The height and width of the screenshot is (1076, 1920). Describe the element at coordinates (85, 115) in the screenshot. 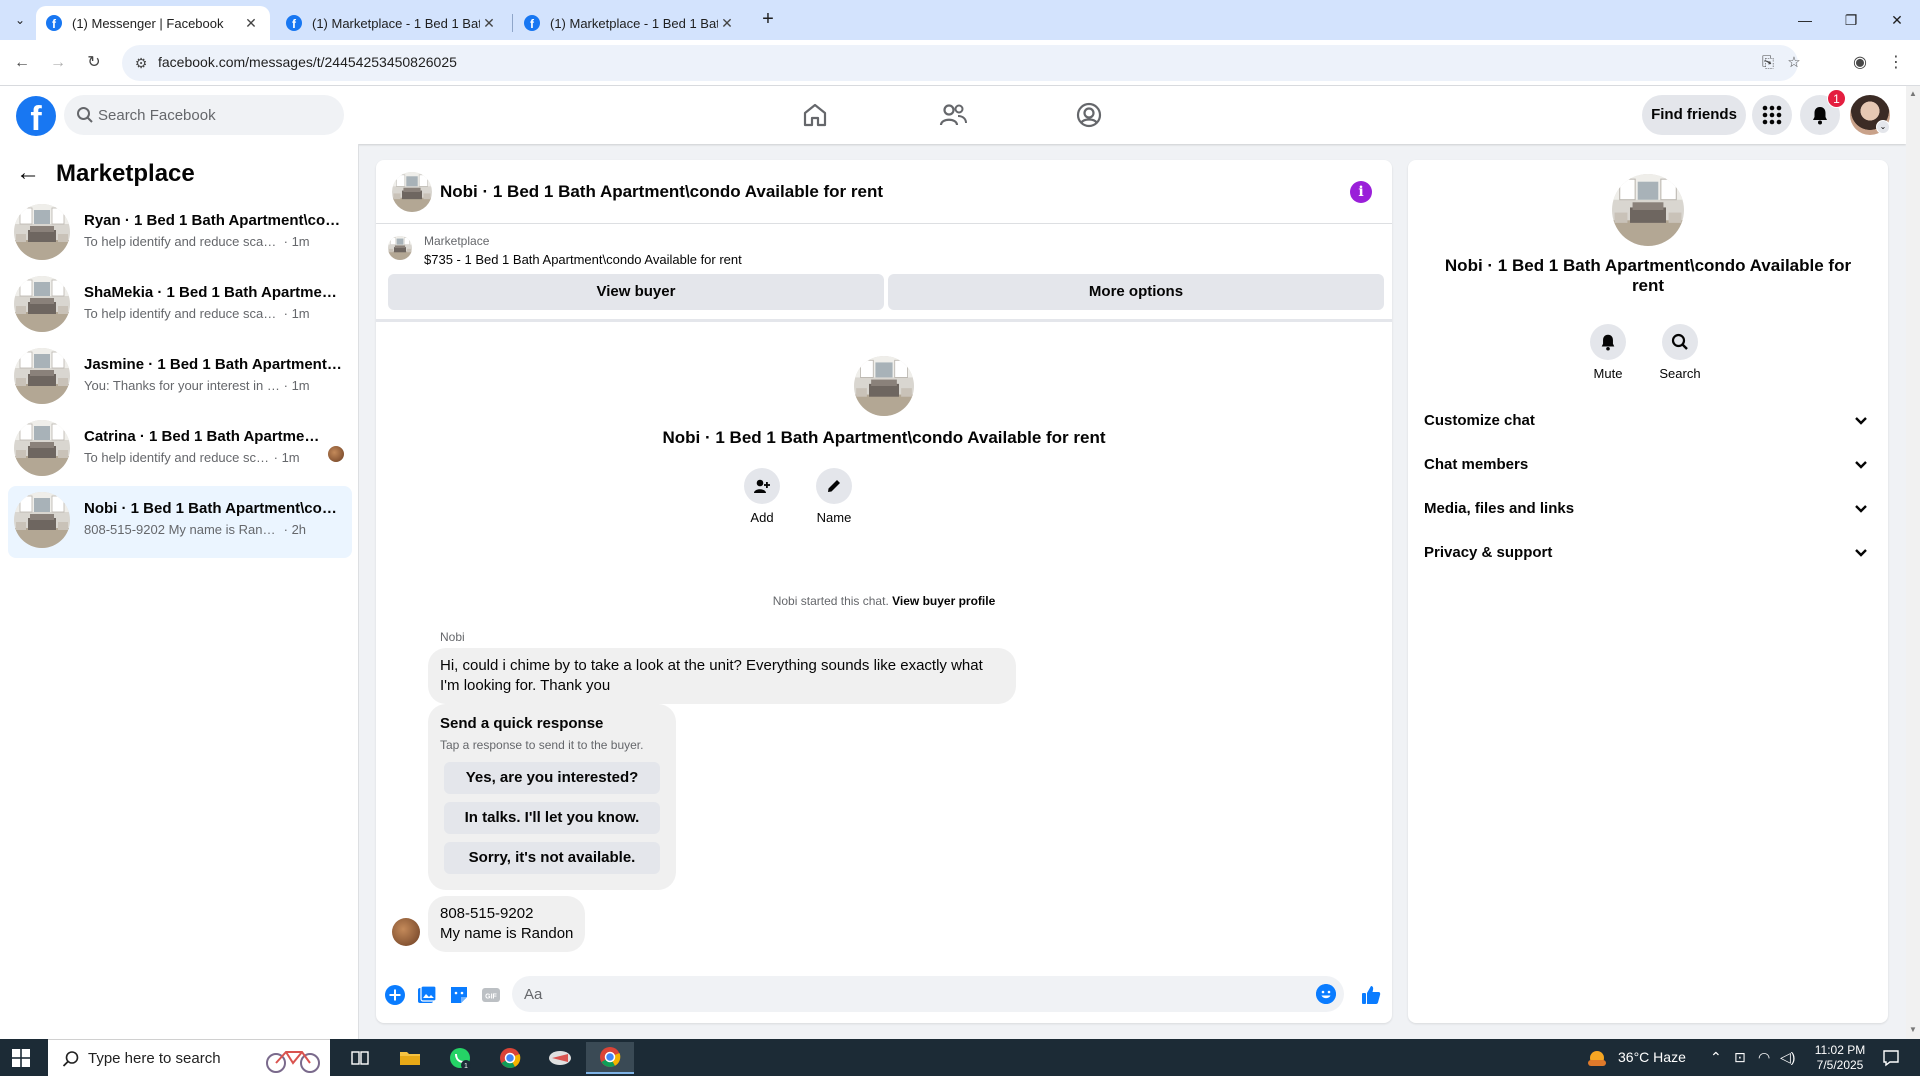

I see `search-icon` at that location.